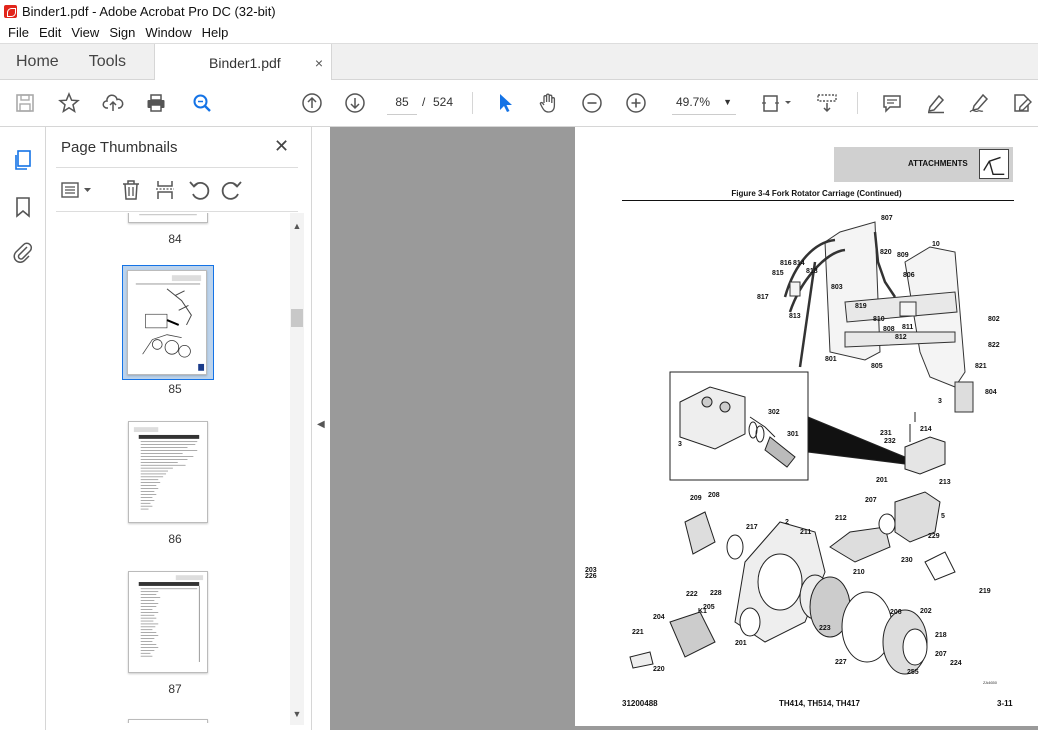  What do you see at coordinates (168, 32) in the screenshot?
I see `menu-window: Window` at bounding box center [168, 32].